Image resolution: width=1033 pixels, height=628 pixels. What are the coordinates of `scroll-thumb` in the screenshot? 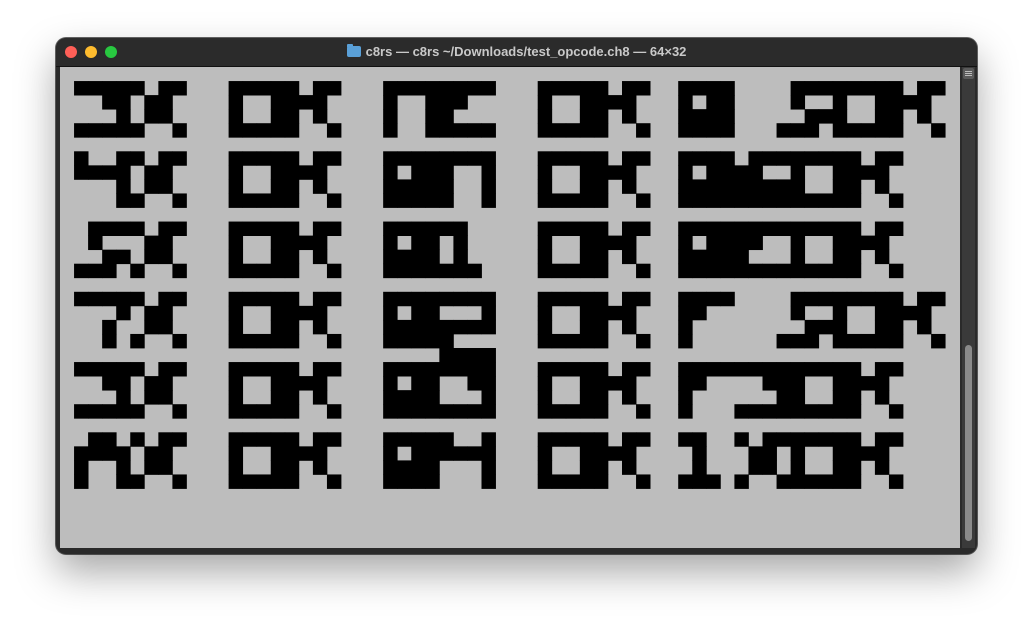 It's located at (968, 443).